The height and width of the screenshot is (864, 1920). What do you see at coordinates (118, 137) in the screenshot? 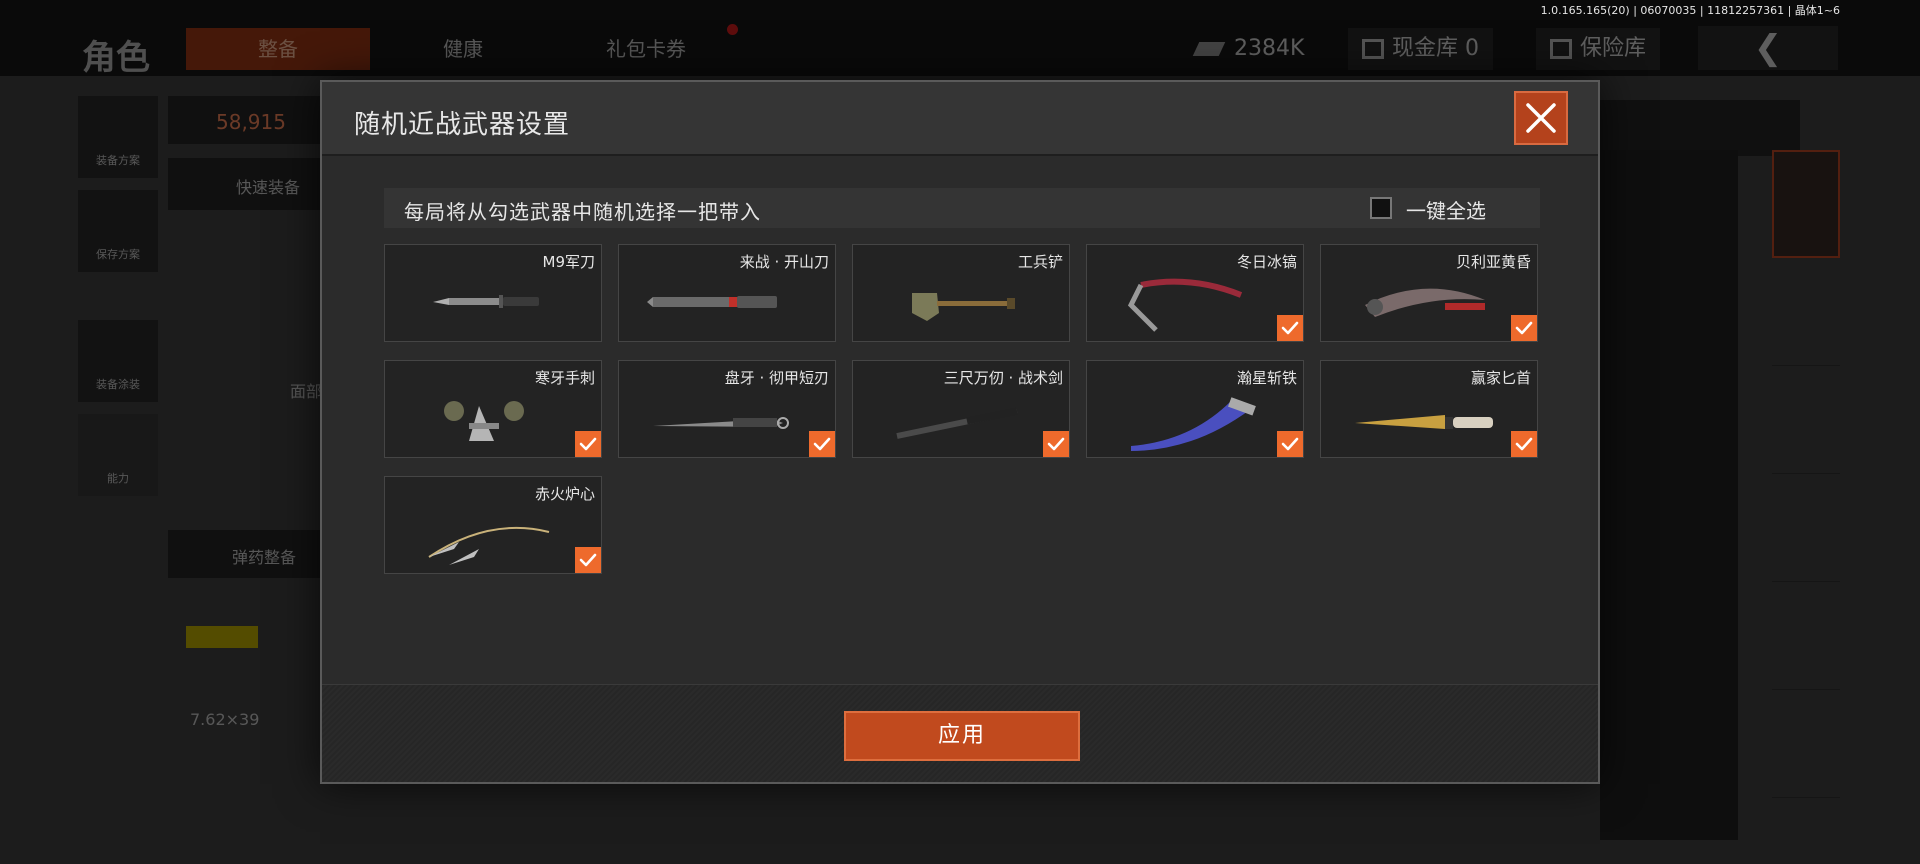
I see `rail-item-loadout: 装备方案` at bounding box center [118, 137].